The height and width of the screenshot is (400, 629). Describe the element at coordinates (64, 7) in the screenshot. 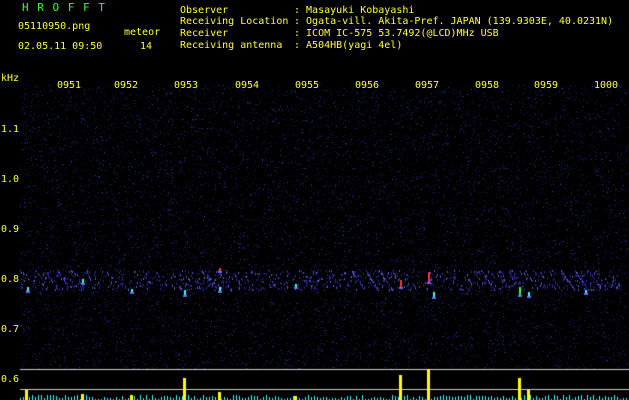

I see `station-name: H R O F F T` at that location.